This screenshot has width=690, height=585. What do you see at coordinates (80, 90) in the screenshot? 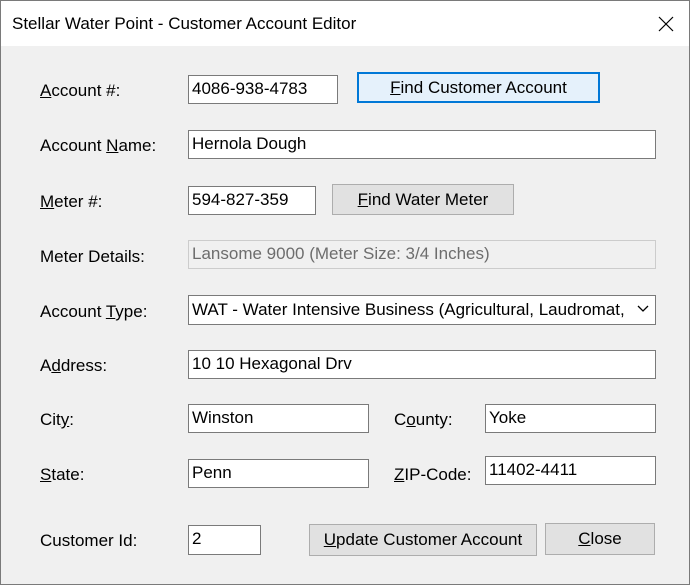
I see `account-number-label: Account #:` at bounding box center [80, 90].